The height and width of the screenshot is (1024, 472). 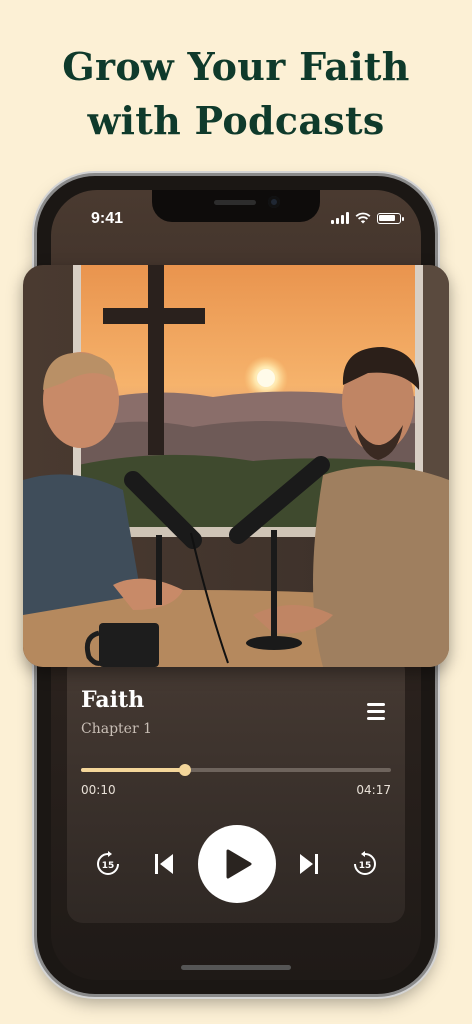 What do you see at coordinates (363, 218) in the screenshot?
I see `wifi-icon` at bounding box center [363, 218].